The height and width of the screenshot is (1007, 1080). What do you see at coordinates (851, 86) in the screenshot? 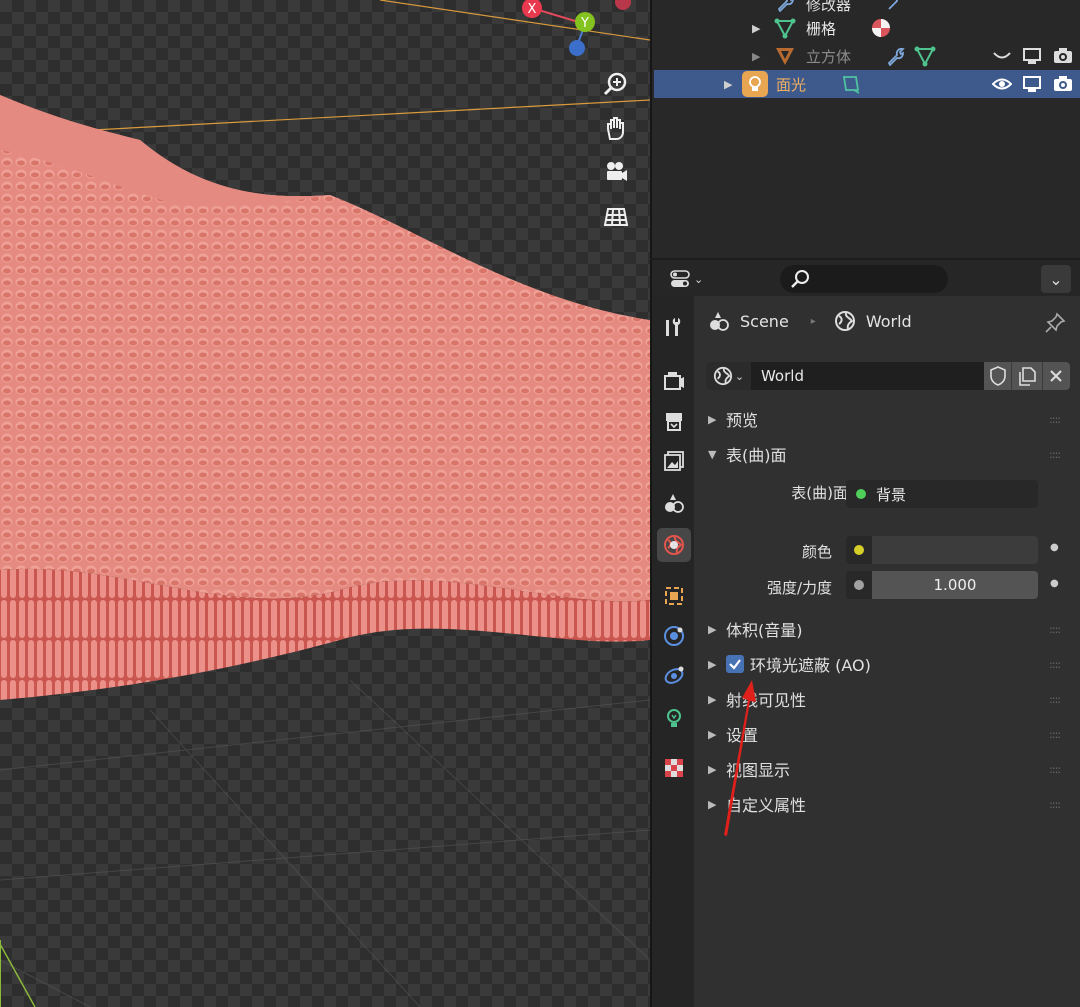
I see `light-data-icon` at bounding box center [851, 86].